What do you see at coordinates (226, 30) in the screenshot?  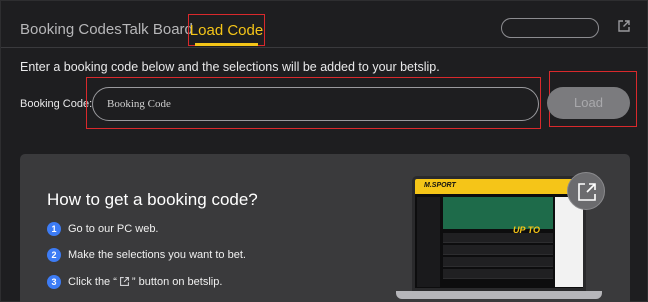 I see `tab-load-code: Load Code` at bounding box center [226, 30].